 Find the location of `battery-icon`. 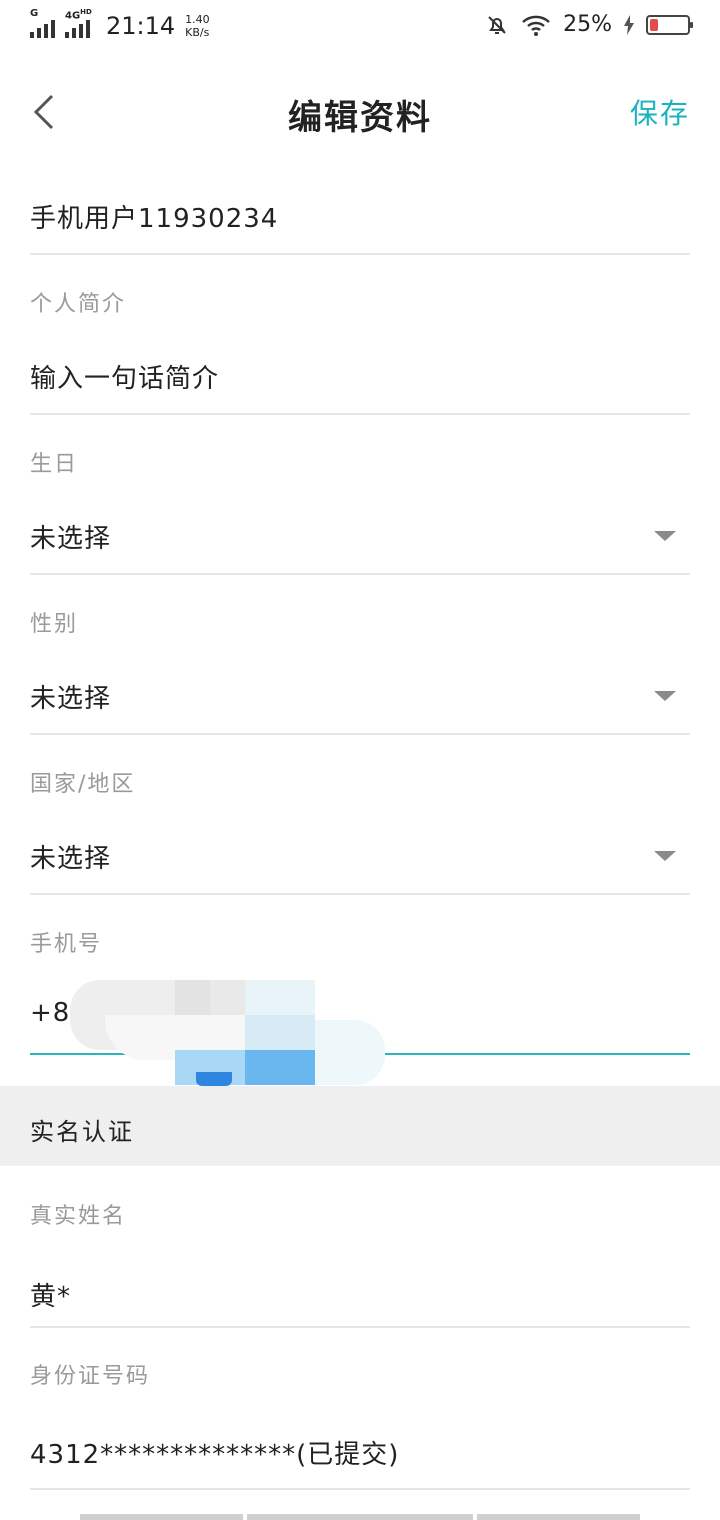

battery-icon is located at coordinates (669, 24).